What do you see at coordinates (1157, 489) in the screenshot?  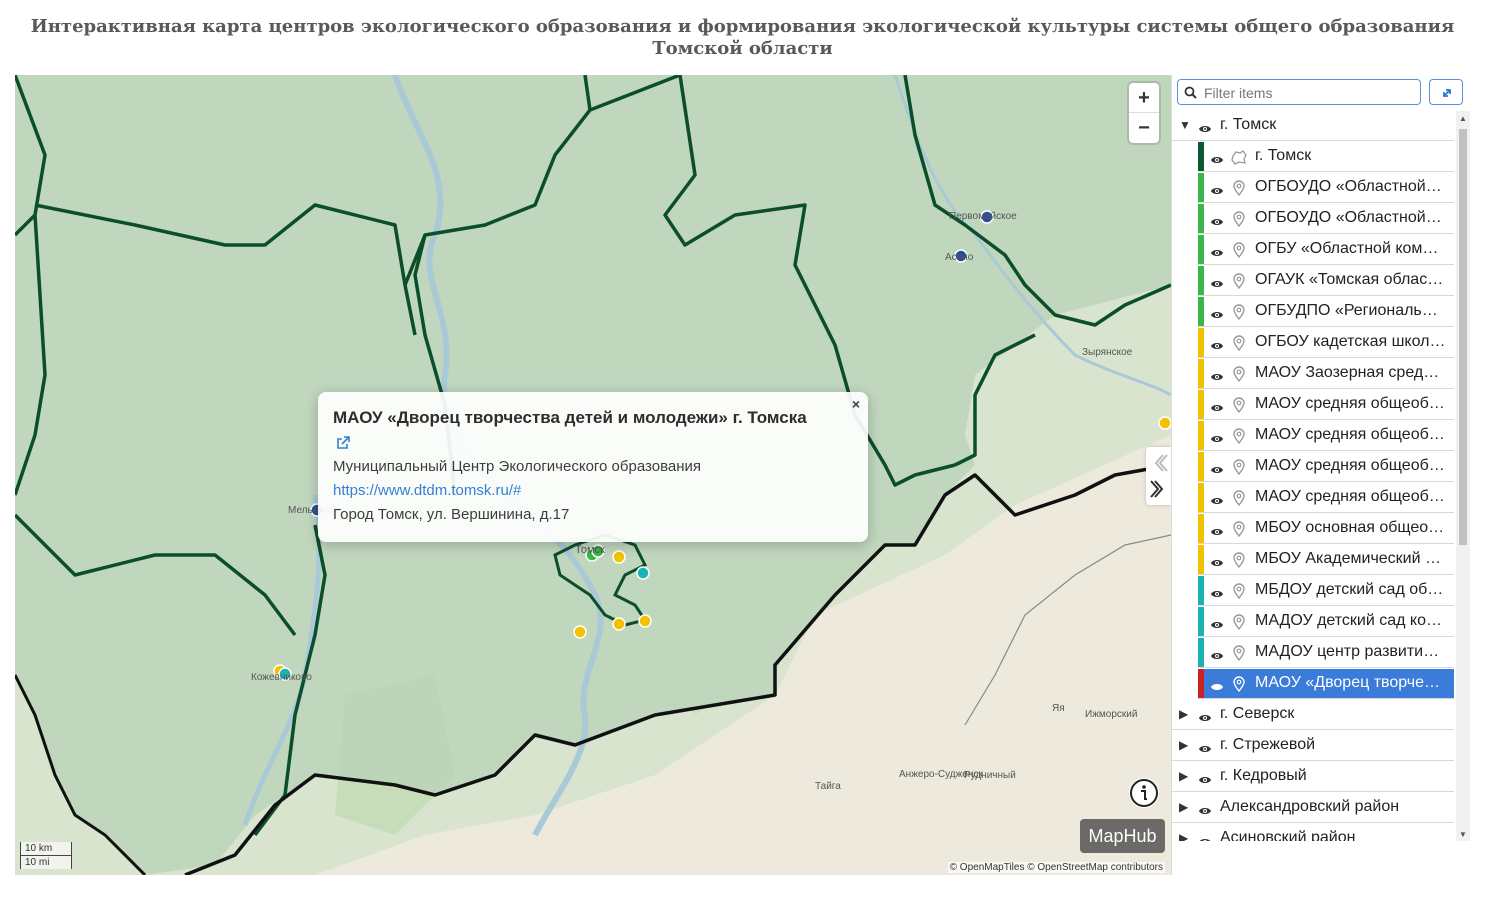 I see `chevron-right-icon` at bounding box center [1157, 489].